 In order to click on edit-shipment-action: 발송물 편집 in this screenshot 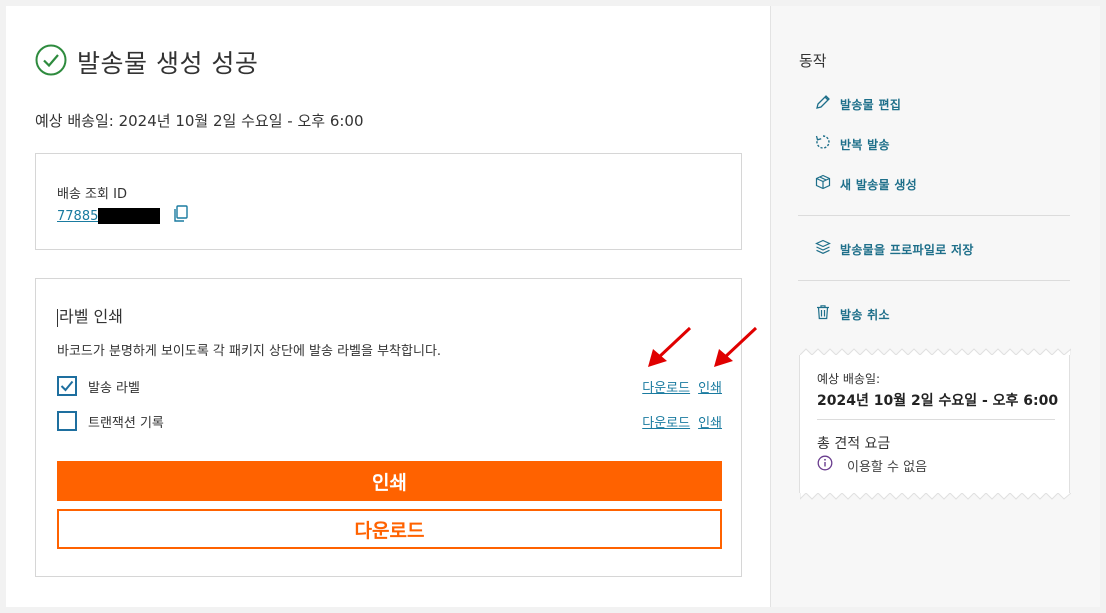, I will do `click(858, 104)`.